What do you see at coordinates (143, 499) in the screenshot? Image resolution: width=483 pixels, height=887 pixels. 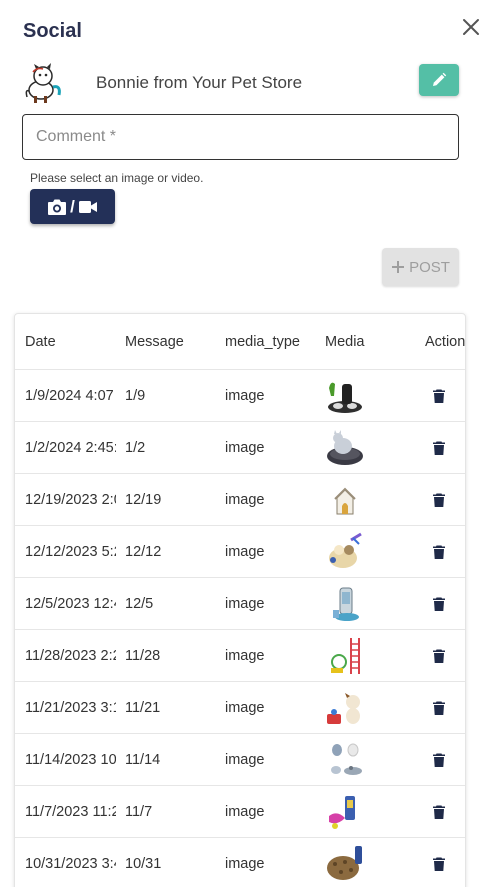 I see `row-message: 12/19` at bounding box center [143, 499].